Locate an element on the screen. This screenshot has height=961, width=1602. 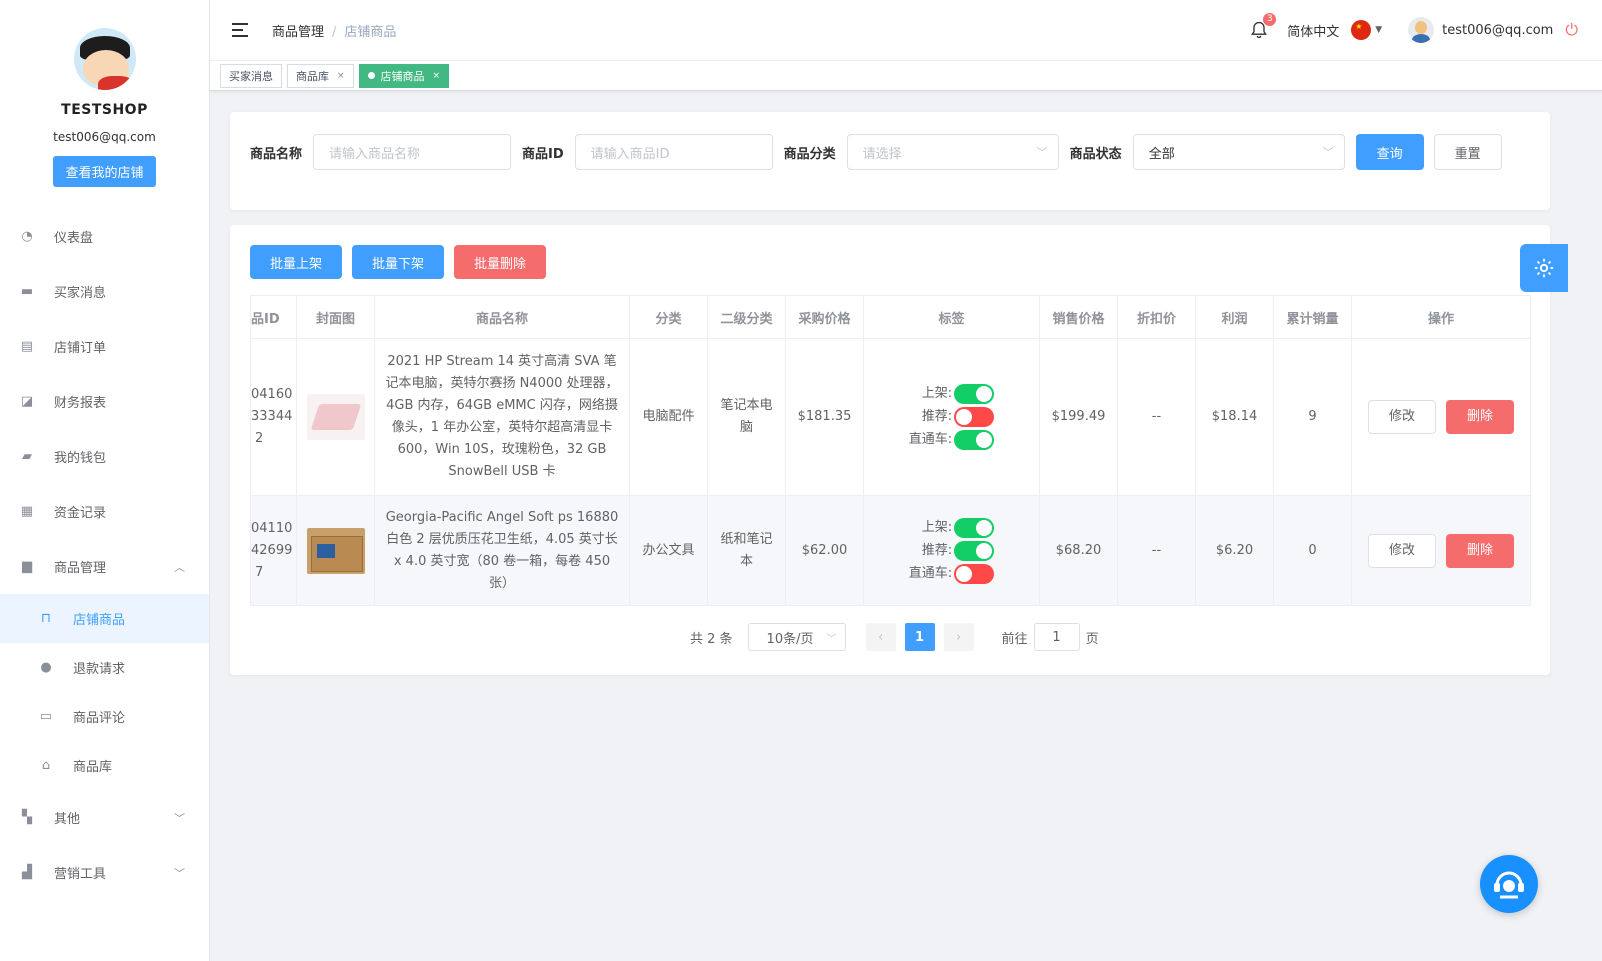
total-sales: 0 is located at coordinates (1312, 550).